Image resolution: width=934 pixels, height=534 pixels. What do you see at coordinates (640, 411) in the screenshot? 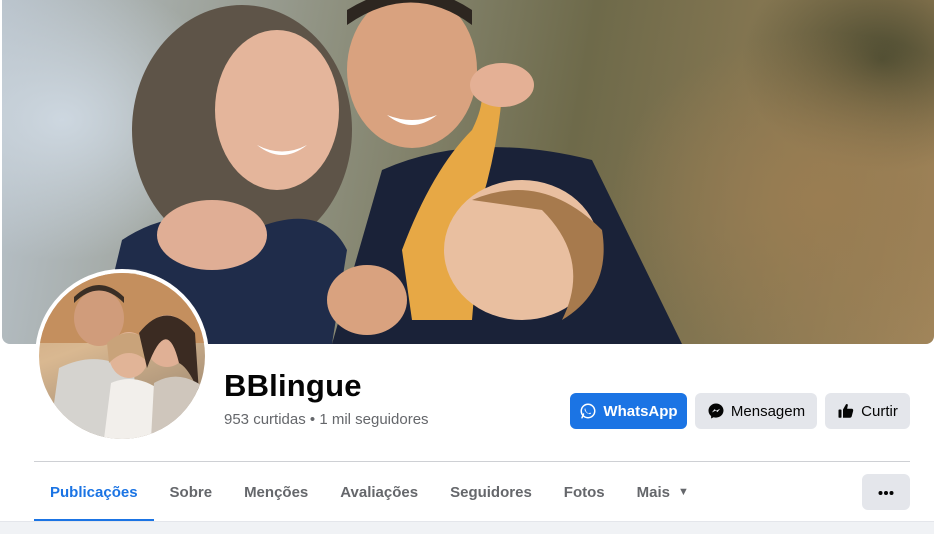
I see `whatsapp-label: WhatsApp` at bounding box center [640, 411].